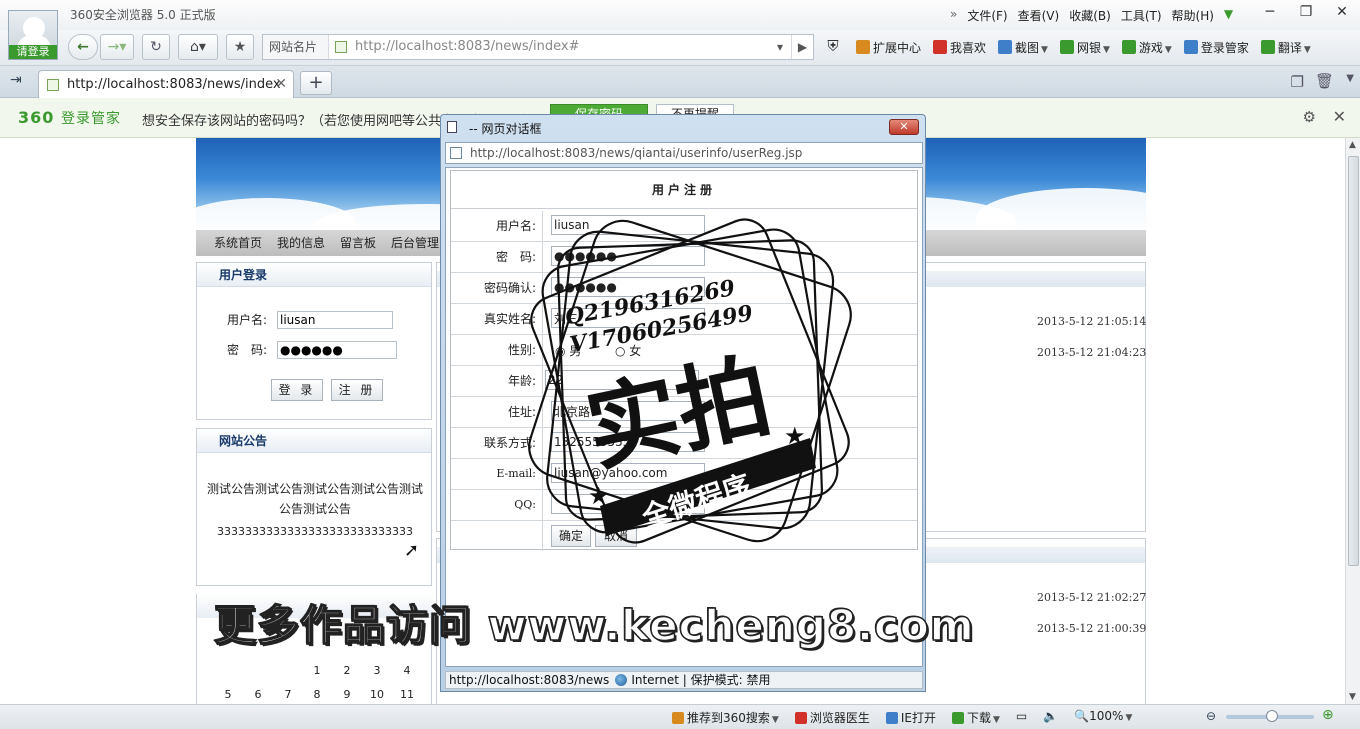  Describe the element at coordinates (987, 15) in the screenshot. I see `menu-file: 文件(F)` at that location.